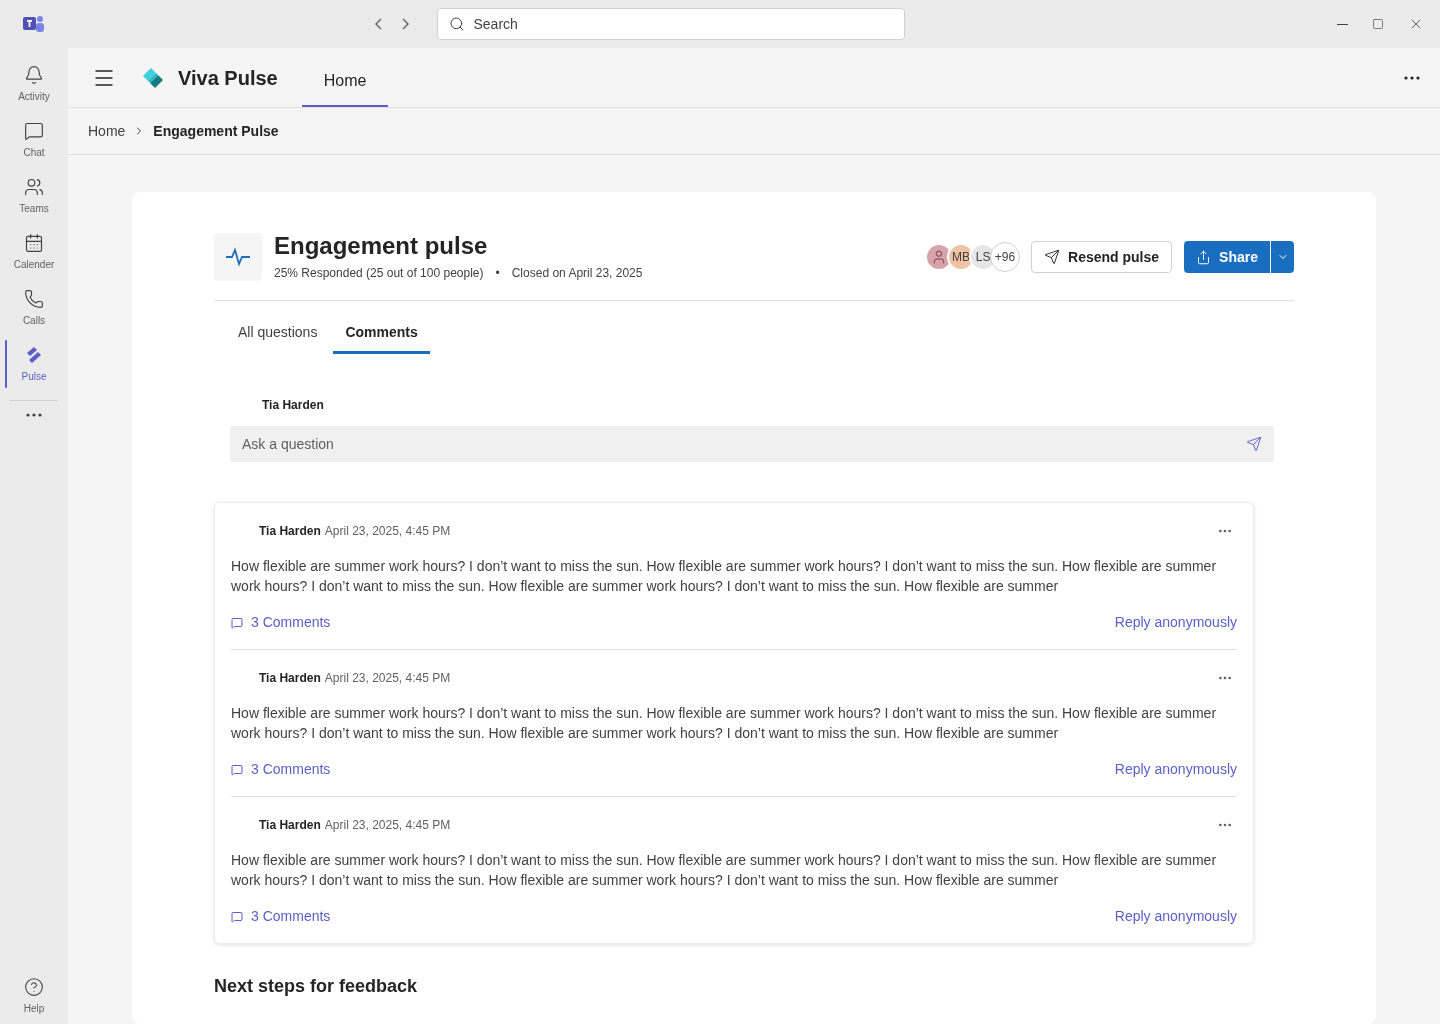  Describe the element at coordinates (381, 246) in the screenshot. I see `pulse-title: Engagement pulse` at that location.